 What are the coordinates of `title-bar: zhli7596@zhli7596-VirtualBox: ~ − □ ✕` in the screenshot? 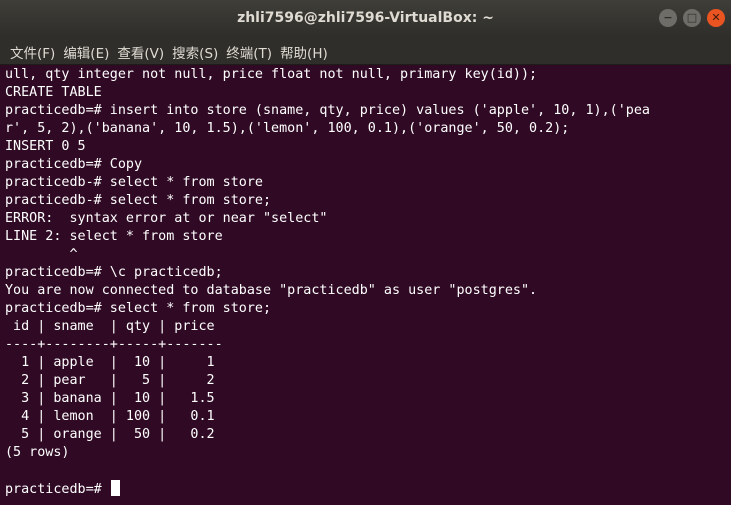 It's located at (365, 18).